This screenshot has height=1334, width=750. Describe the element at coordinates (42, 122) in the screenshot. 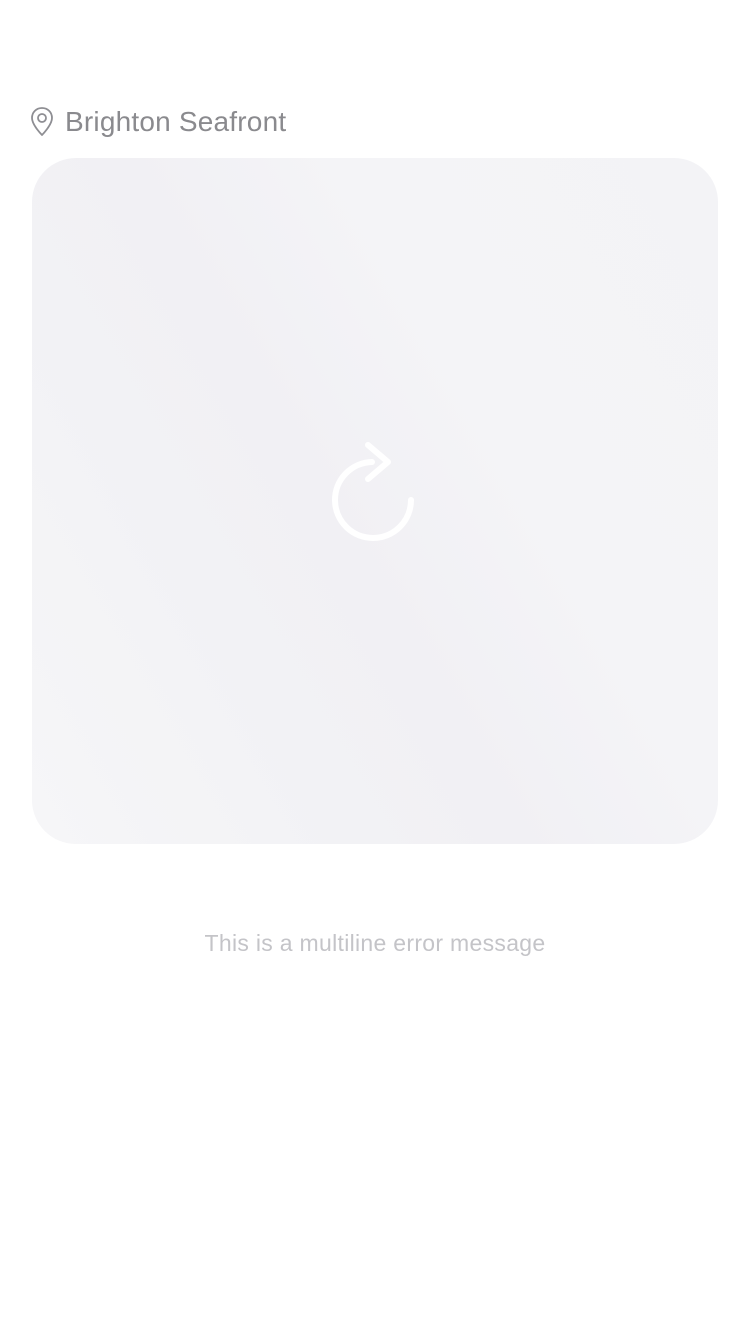

I see `map-pin-icon` at that location.